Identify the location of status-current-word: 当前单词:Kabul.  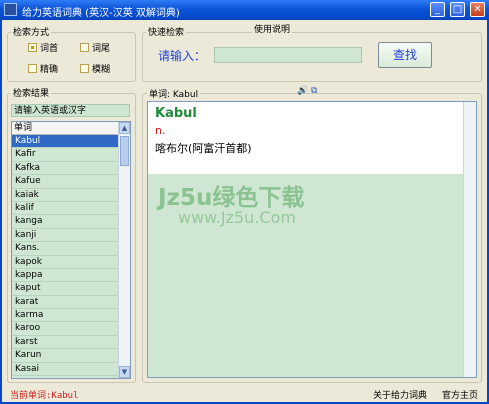
(44, 396).